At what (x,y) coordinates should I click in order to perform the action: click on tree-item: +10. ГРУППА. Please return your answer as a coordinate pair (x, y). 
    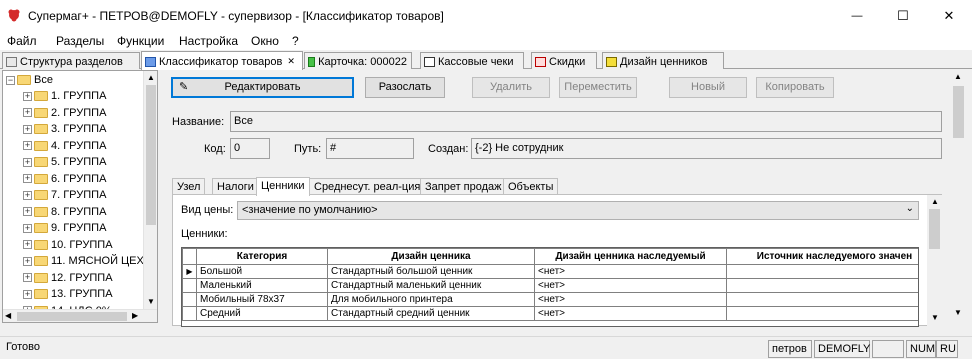
    Looking at the image, I should click on (68, 245).